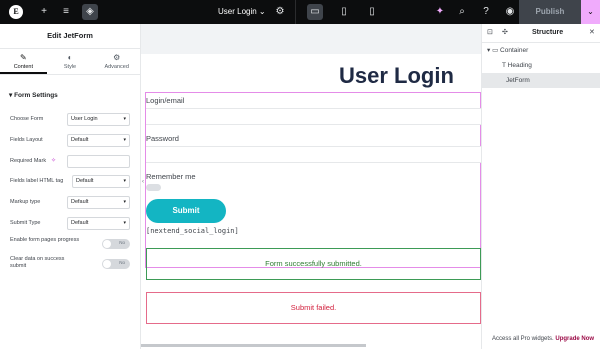  I want to click on help-icon: ?, so click(486, 12).